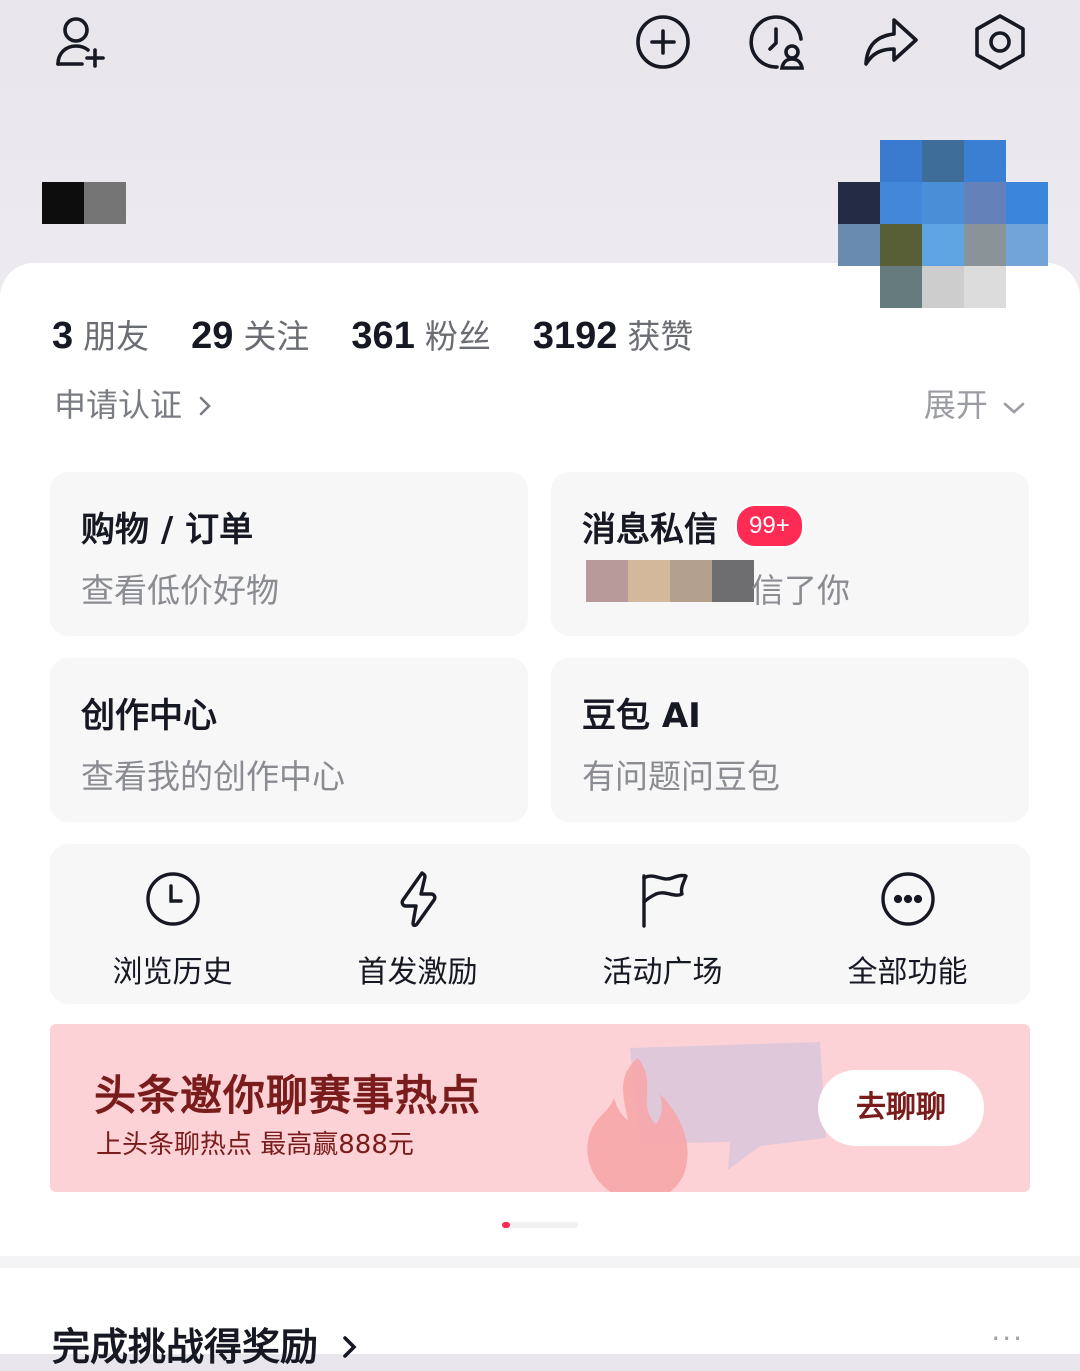  What do you see at coordinates (289, 740) in the screenshot?
I see `creator-center-card: 创作中心 查看我的创作中心` at bounding box center [289, 740].